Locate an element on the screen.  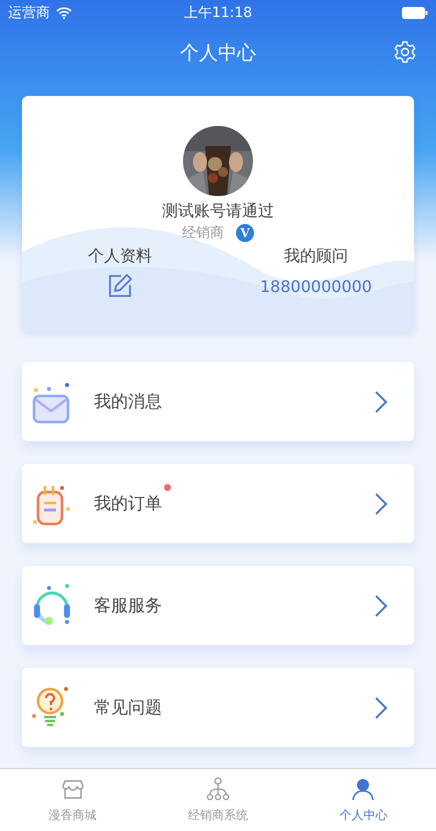
tab: 个人中心 is located at coordinates (363, 800).